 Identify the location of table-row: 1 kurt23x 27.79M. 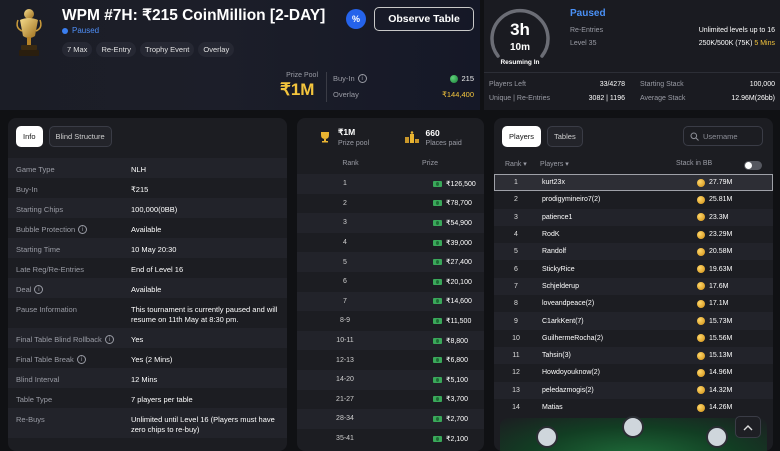
(633, 183).